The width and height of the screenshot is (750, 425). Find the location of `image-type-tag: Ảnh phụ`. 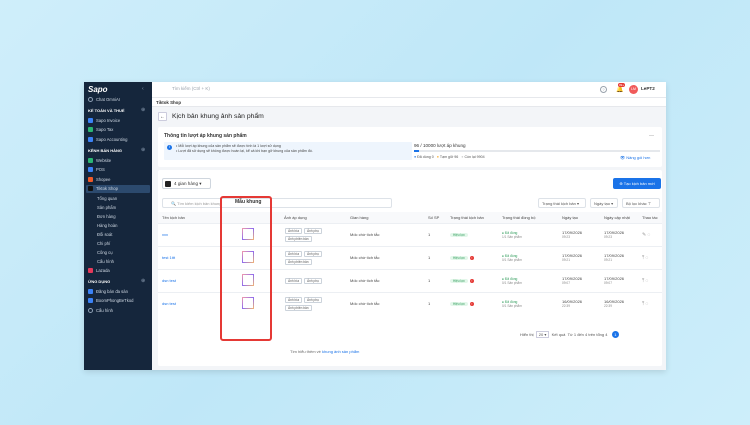

image-type-tag: Ảnh phụ is located at coordinates (313, 299).